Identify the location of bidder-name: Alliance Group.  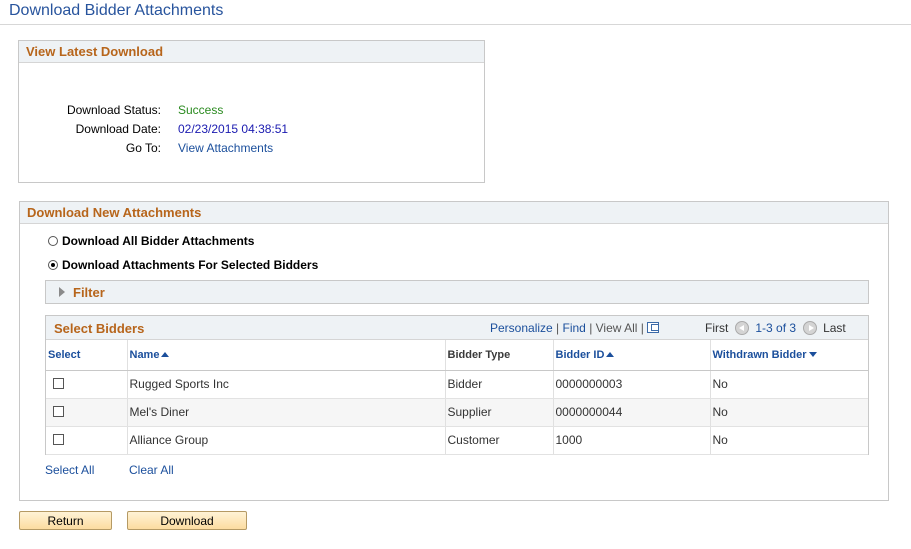
(285, 440).